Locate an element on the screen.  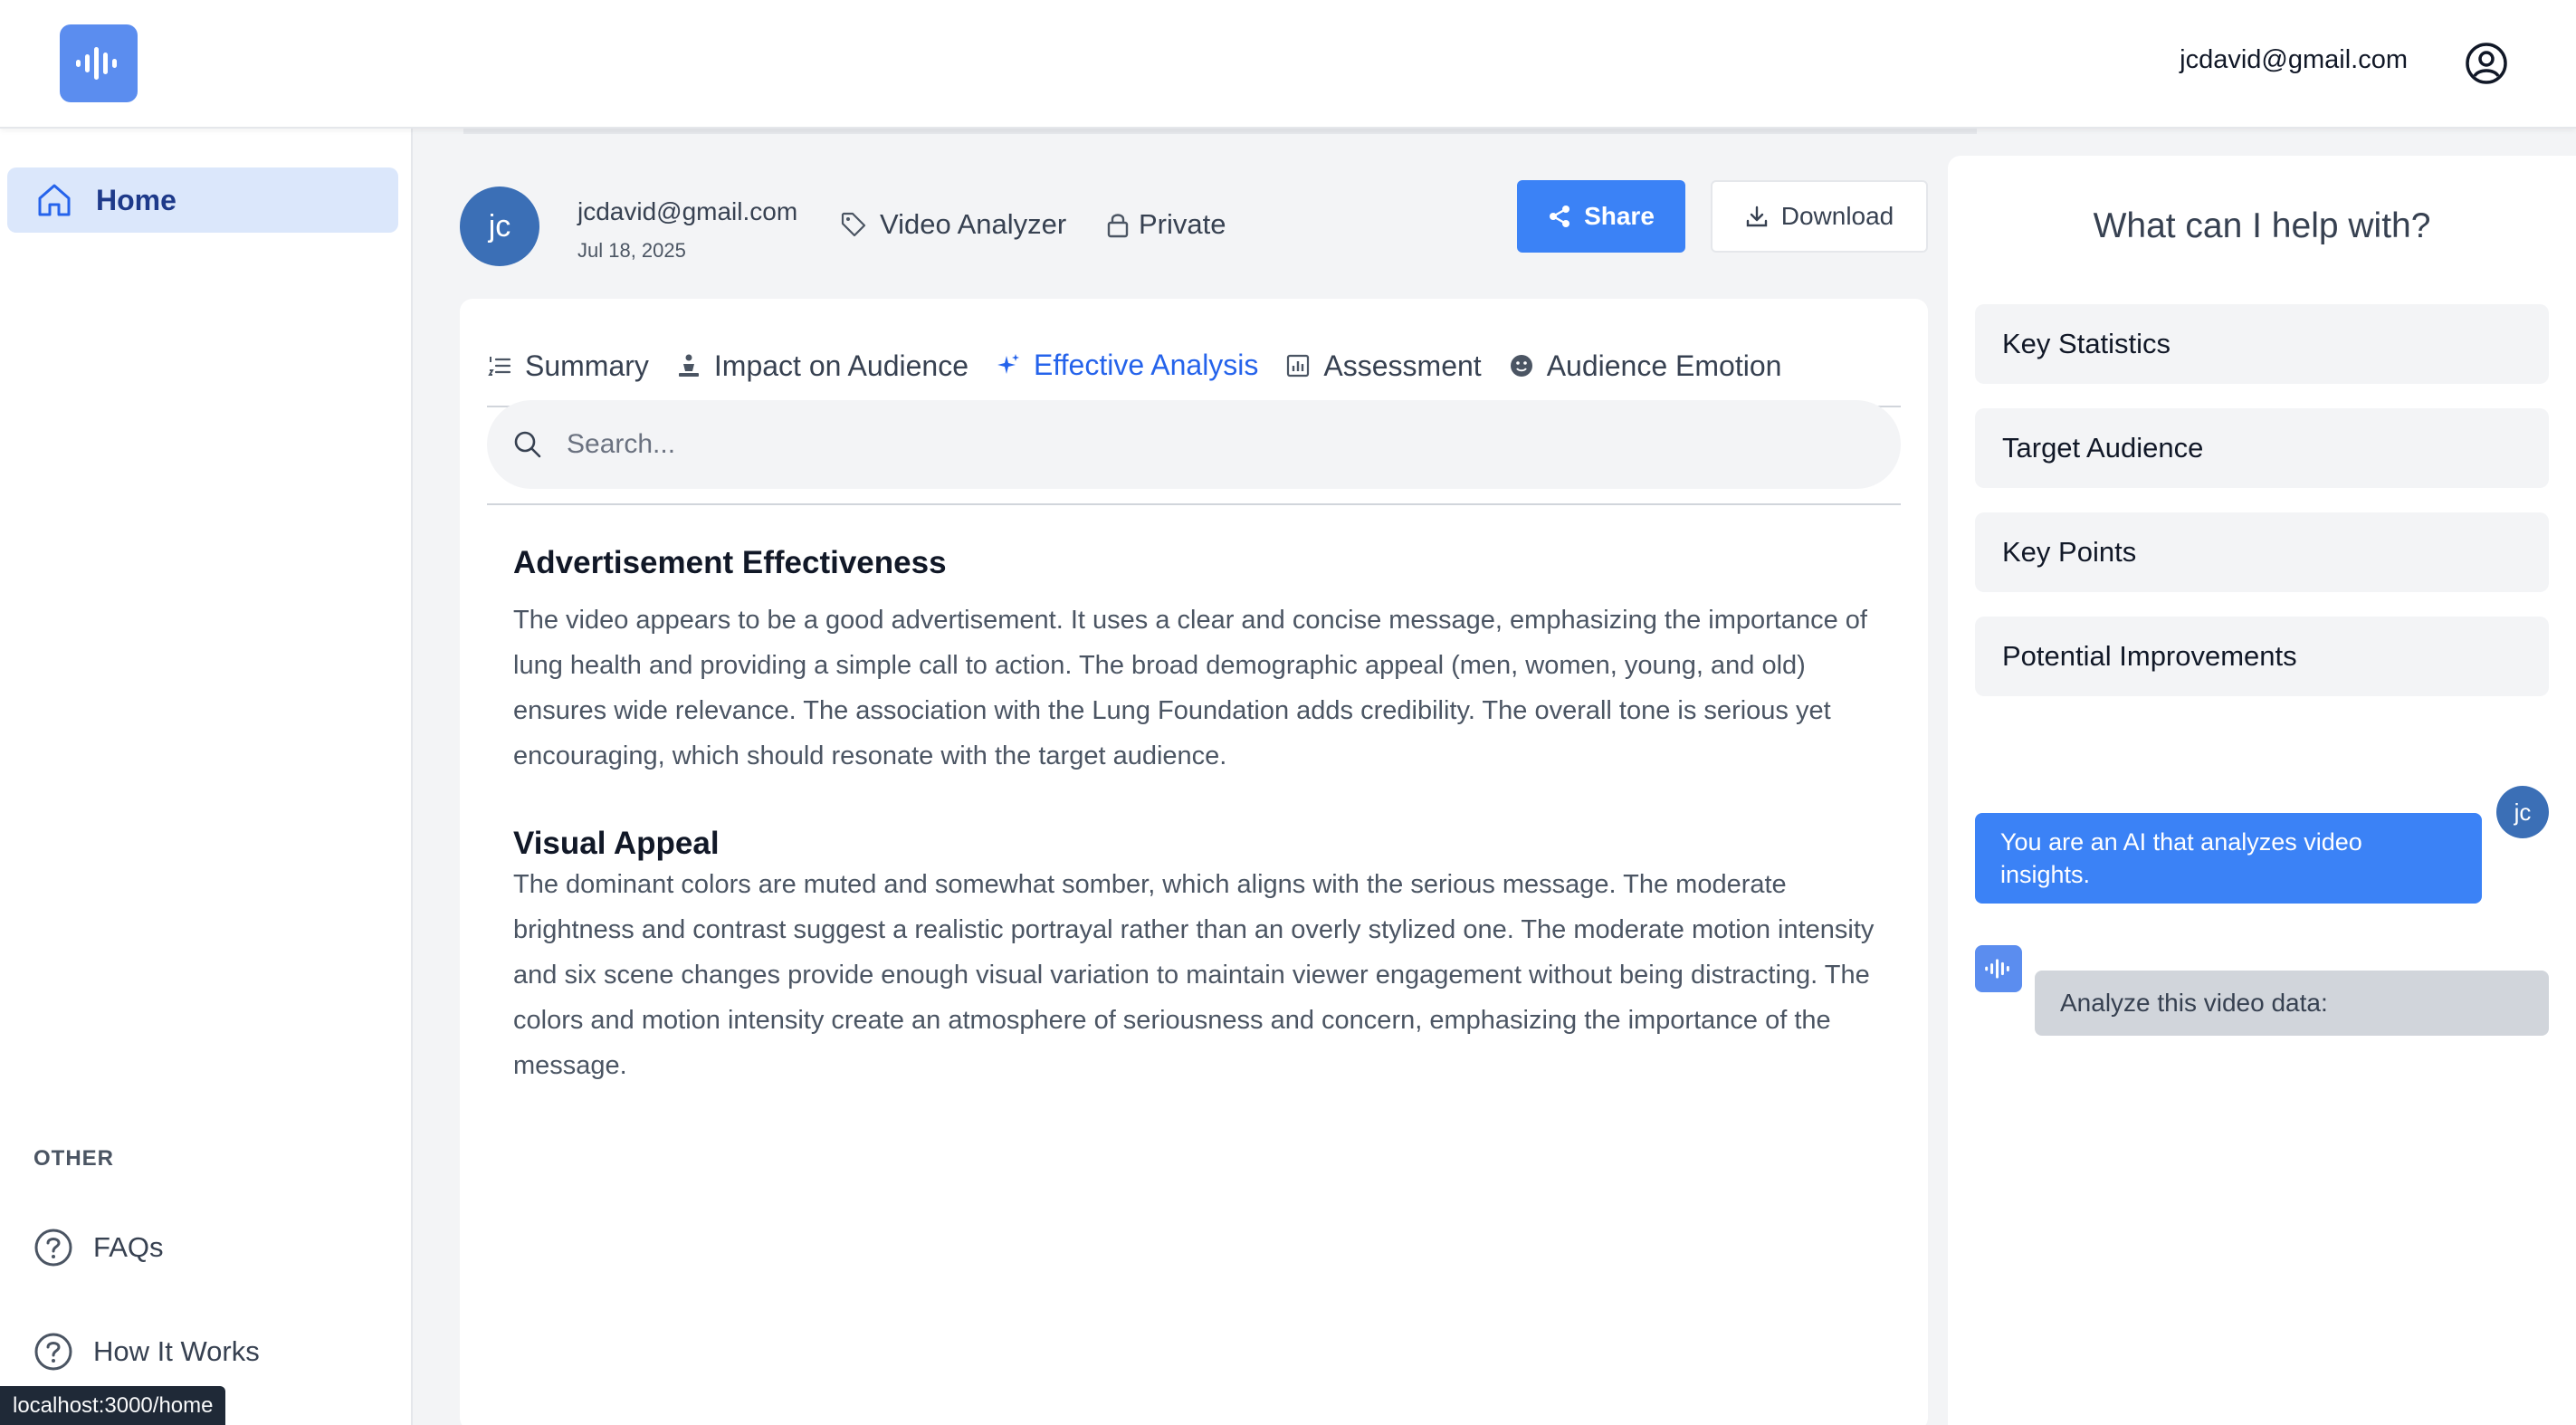
search-input is located at coordinates (1200, 444).